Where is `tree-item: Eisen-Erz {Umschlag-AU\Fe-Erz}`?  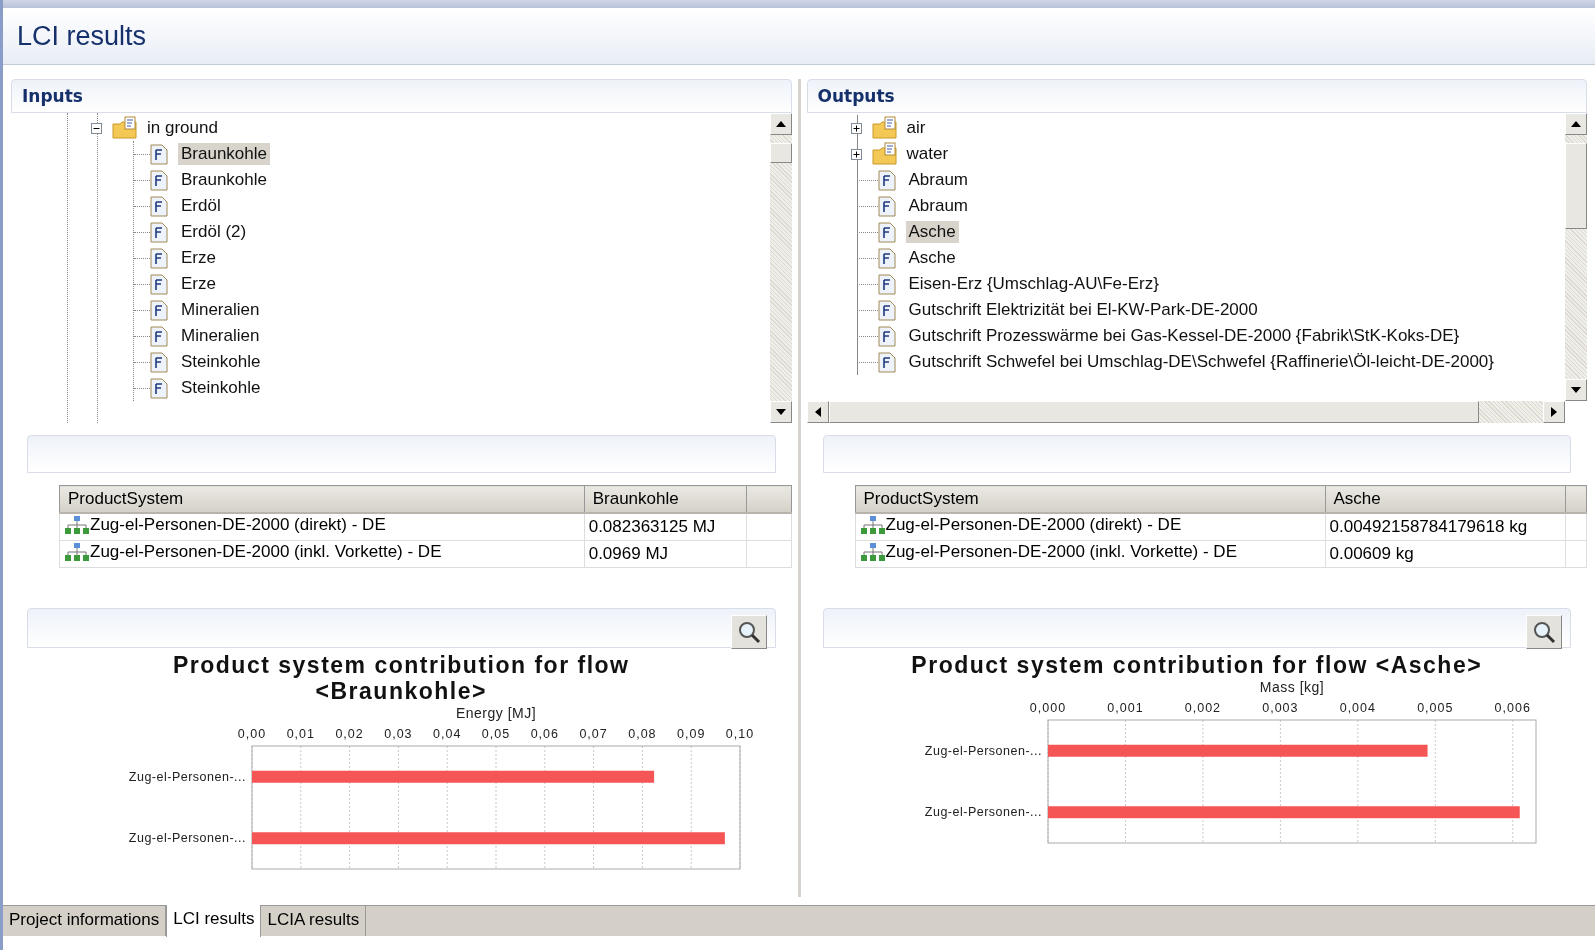
tree-item: Eisen-Erz {Umschlag-AU\Fe-Erz} is located at coordinates (1033, 284).